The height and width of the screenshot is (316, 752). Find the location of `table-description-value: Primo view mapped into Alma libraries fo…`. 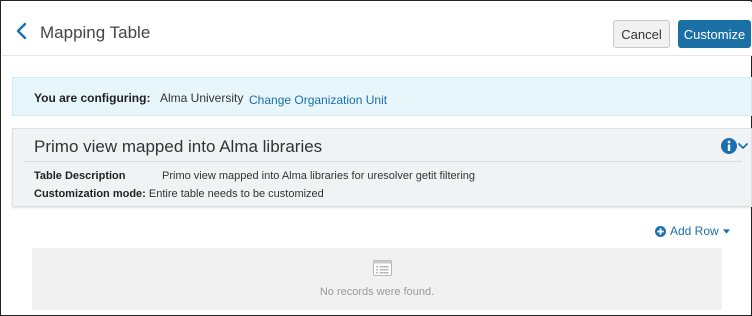

table-description-value: Primo view mapped into Alma libraries fo… is located at coordinates (319, 176).